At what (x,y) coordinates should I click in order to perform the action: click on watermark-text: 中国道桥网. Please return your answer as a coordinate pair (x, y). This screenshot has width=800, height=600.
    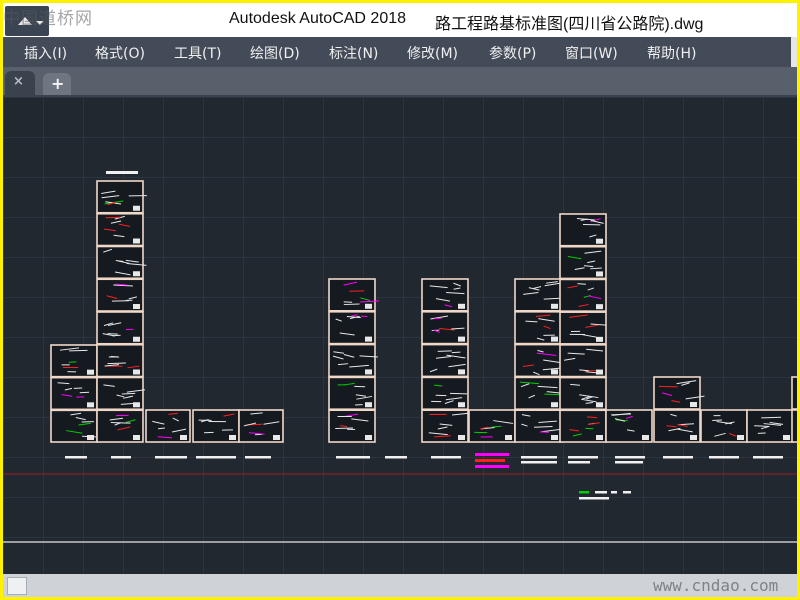
    Looking at the image, I should click on (48, 19).